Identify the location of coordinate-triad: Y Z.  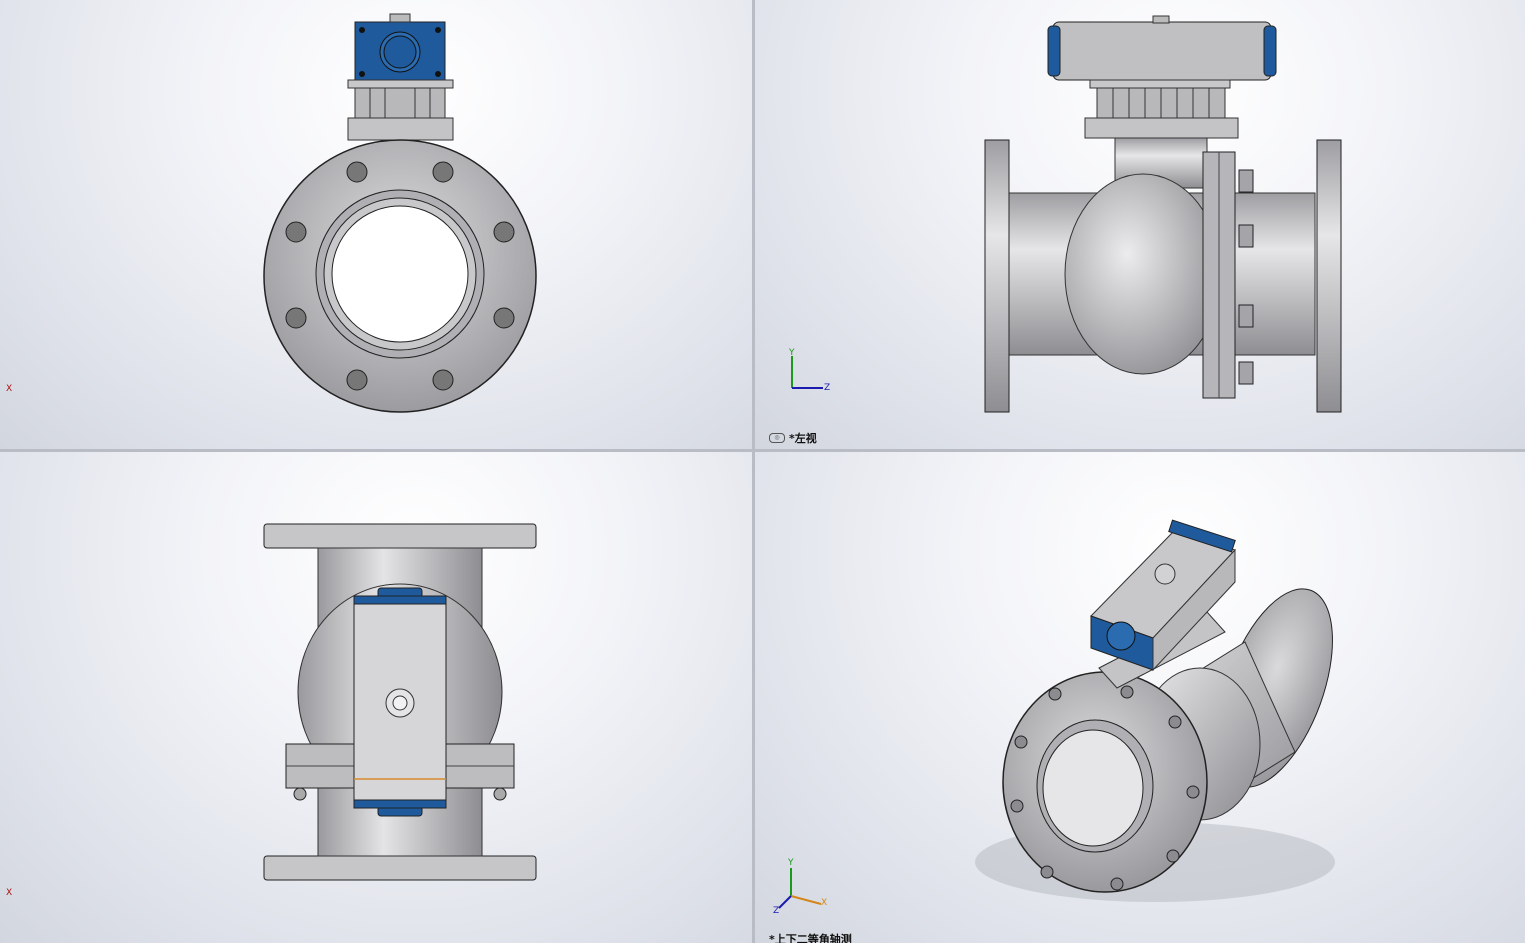
(815, 374).